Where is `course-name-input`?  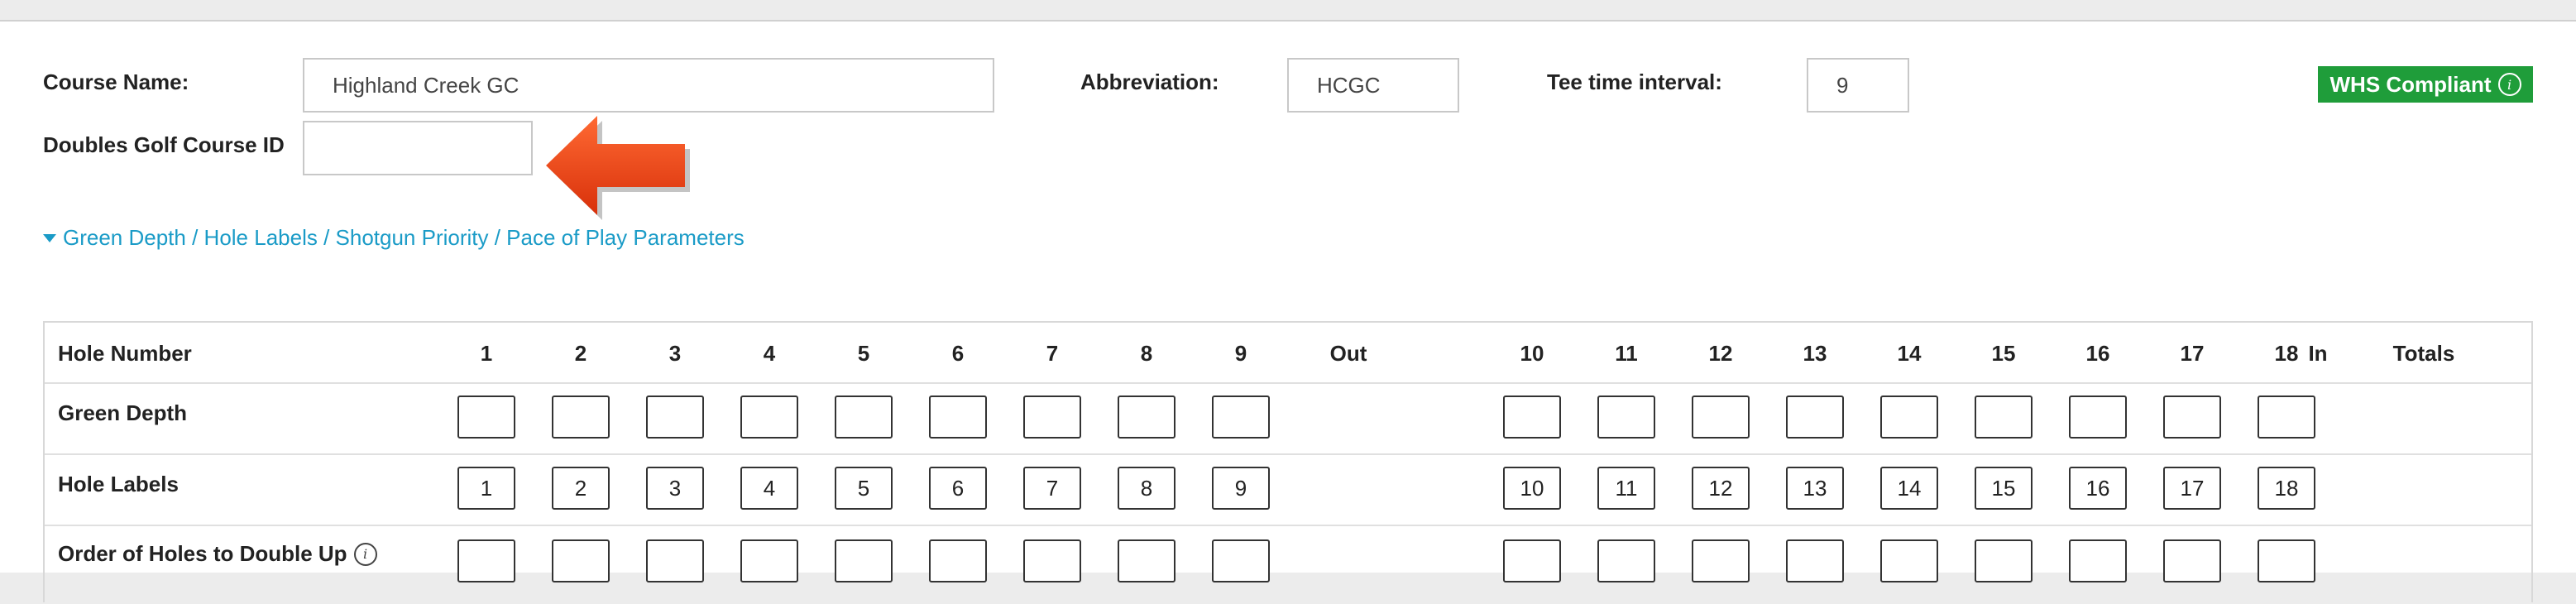
course-name-input is located at coordinates (648, 86).